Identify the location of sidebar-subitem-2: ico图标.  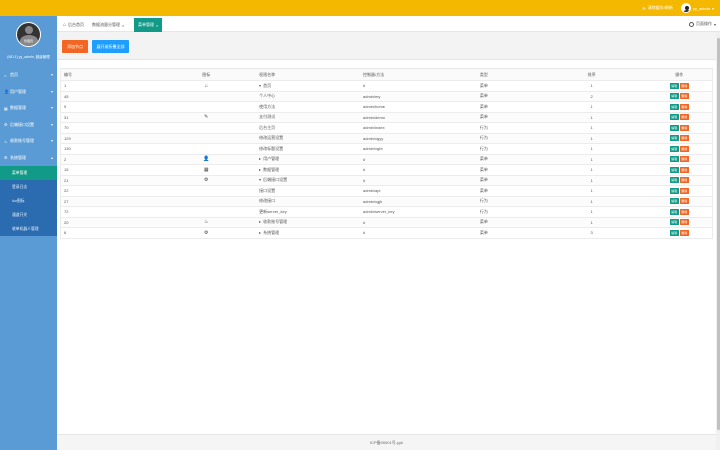
(28, 201).